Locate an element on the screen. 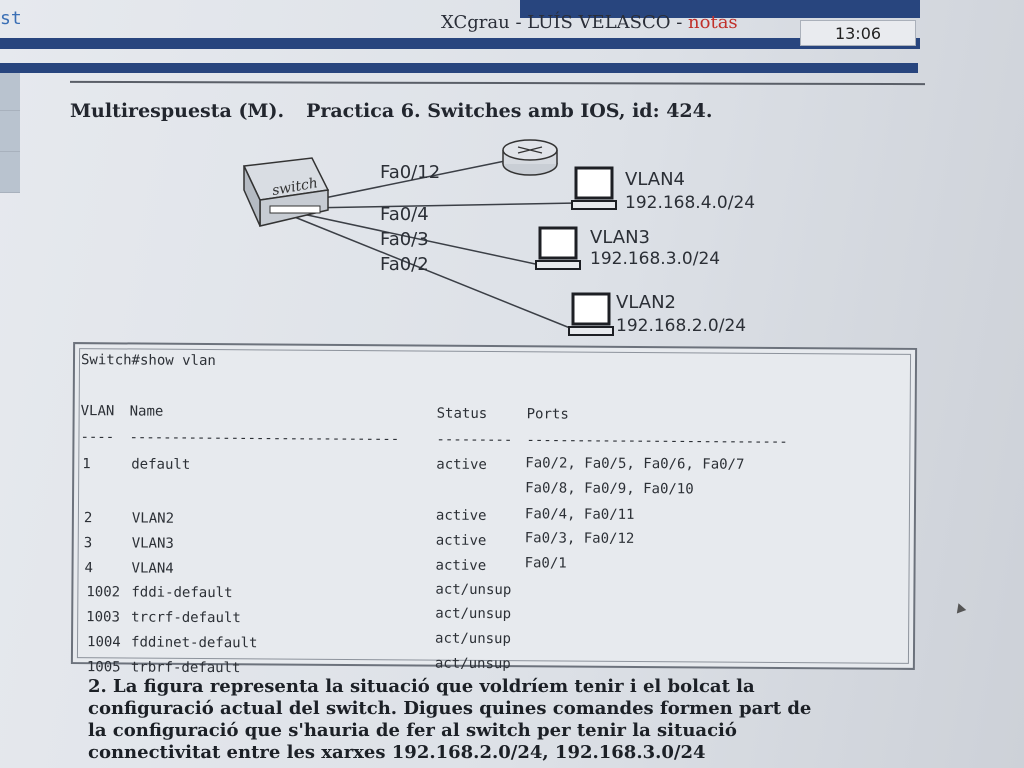 The image size is (1024, 768). host-network: 192.168.4.0/24 is located at coordinates (690, 203).